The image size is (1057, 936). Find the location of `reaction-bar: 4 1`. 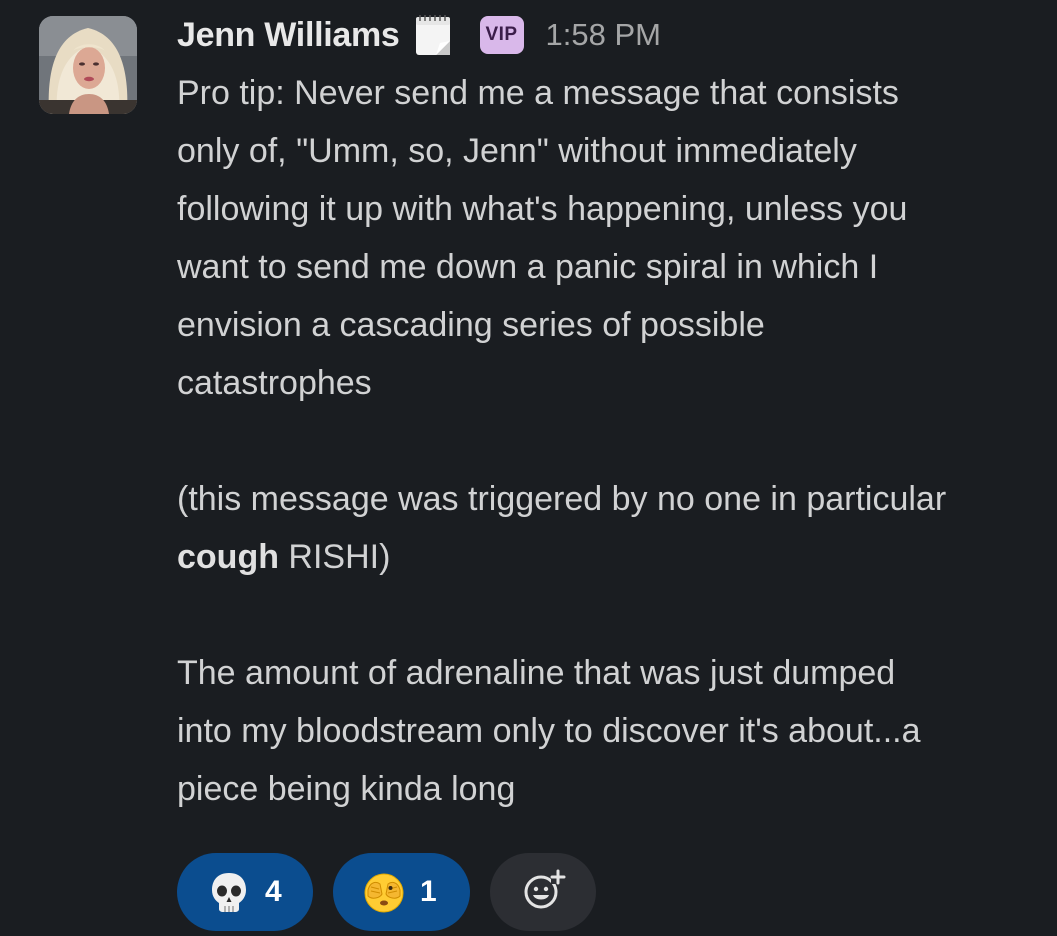

reaction-bar: 4 1 is located at coordinates (386, 892).